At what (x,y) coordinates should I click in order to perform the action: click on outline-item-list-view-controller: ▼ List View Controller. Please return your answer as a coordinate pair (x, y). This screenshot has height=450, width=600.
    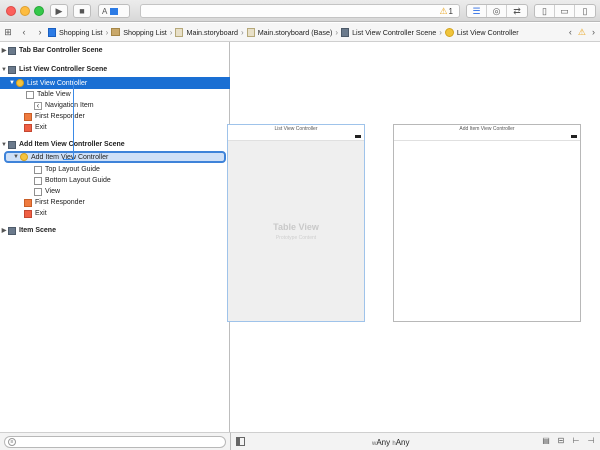
    Looking at the image, I should click on (115, 83).